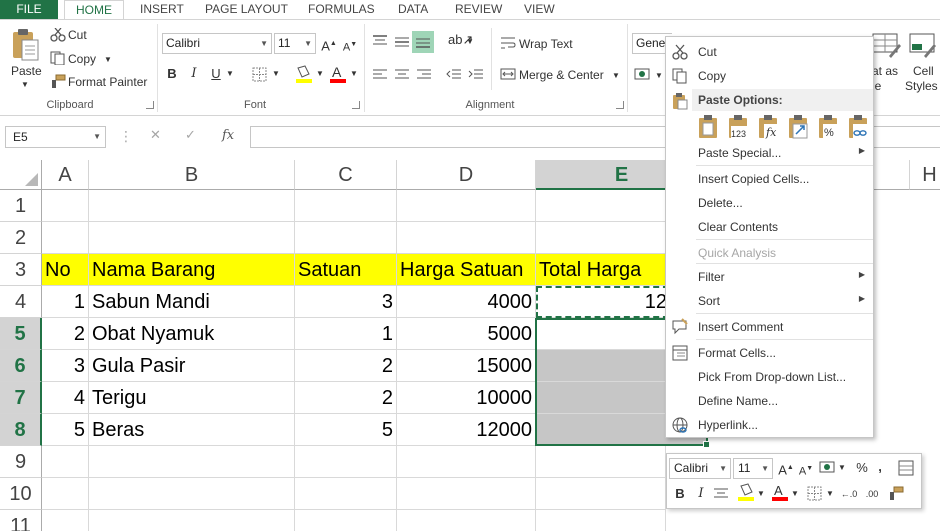 This screenshot has height=531, width=940. Describe the element at coordinates (708, 127) in the screenshot. I see `paste-icon` at that location.